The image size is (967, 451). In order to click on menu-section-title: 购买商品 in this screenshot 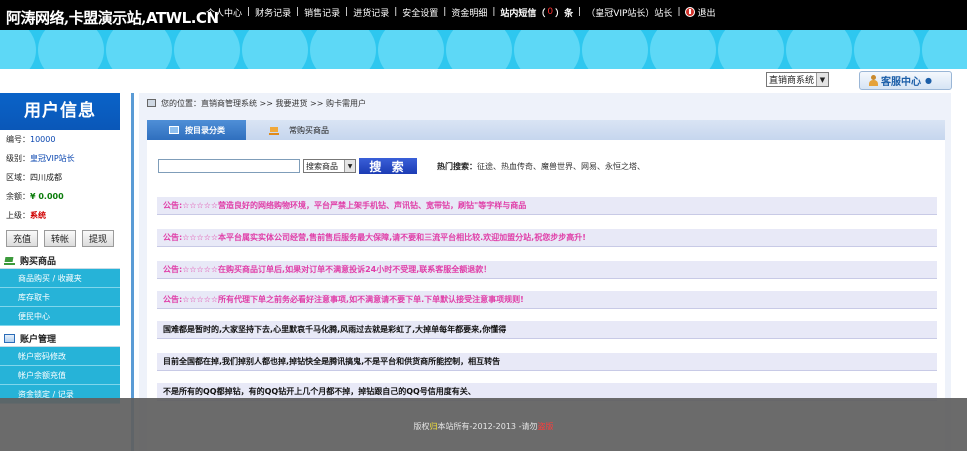, I will do `click(38, 261)`.